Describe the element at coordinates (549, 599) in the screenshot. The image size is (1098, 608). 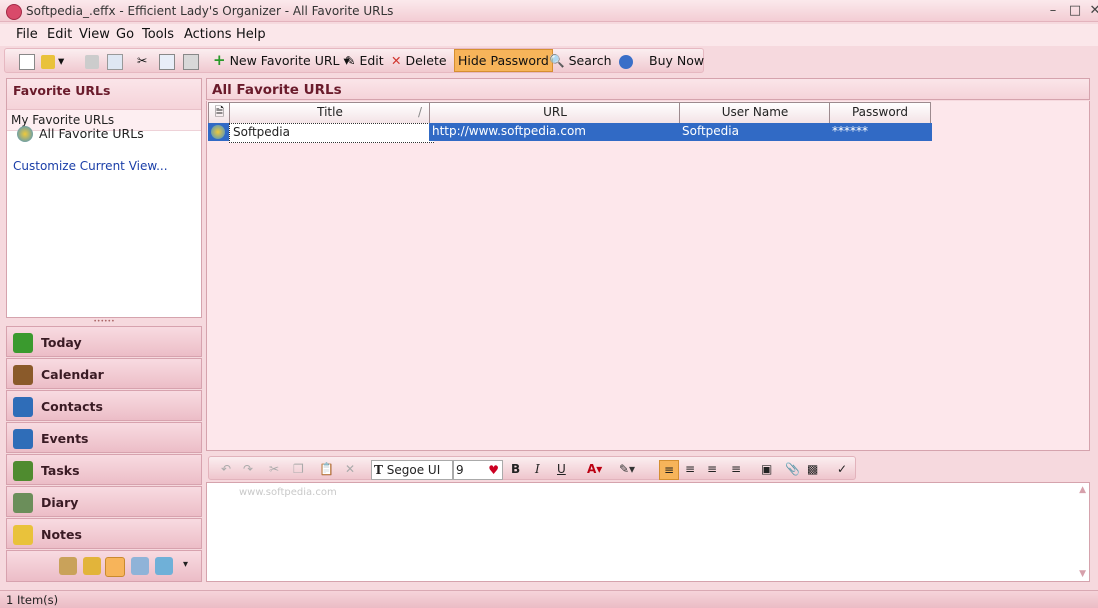
I see `status-bar: 1 Item(s)` at that location.